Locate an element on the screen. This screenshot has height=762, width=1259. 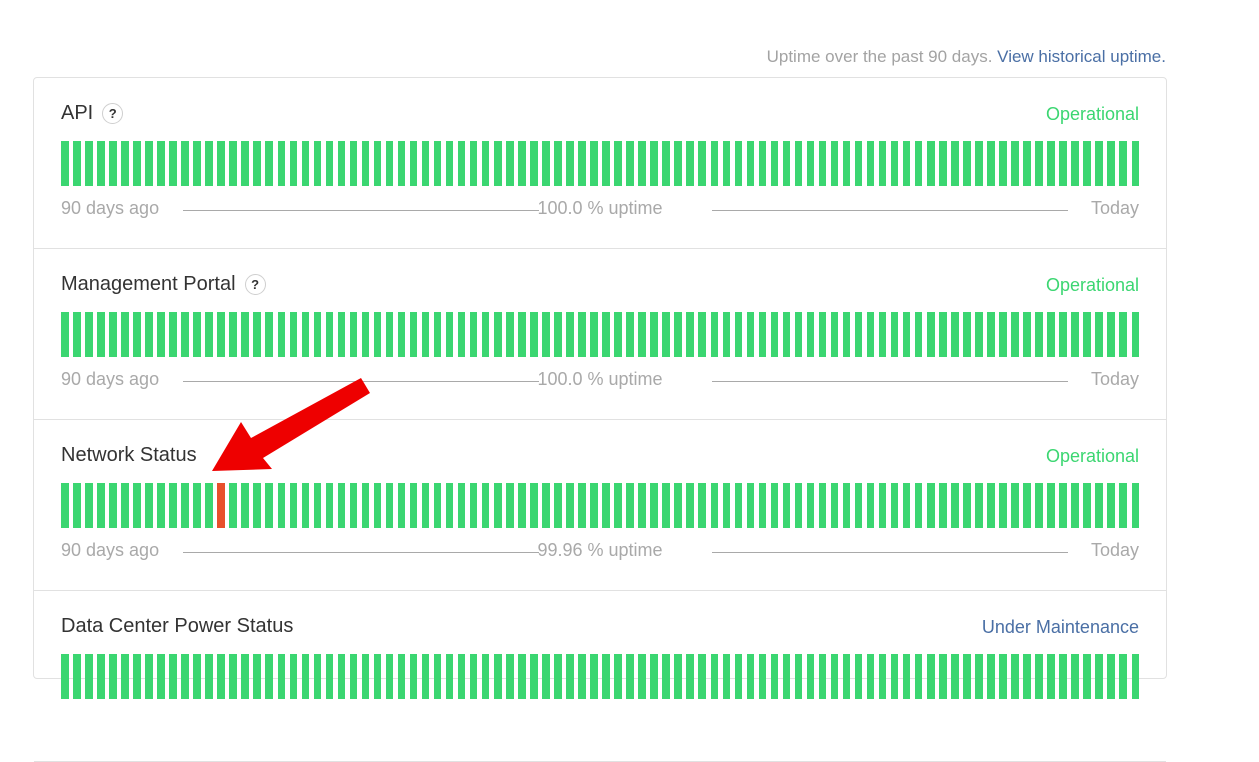
help-icon: ? is located at coordinates (113, 113).